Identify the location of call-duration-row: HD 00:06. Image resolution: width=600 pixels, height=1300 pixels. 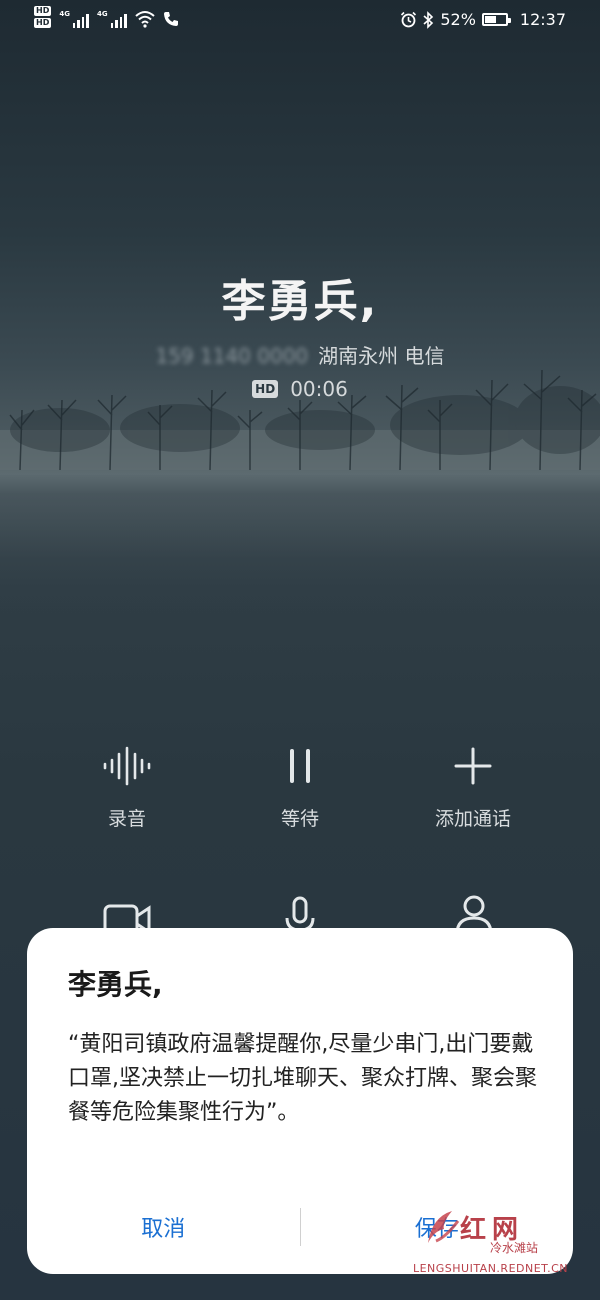
(300, 389).